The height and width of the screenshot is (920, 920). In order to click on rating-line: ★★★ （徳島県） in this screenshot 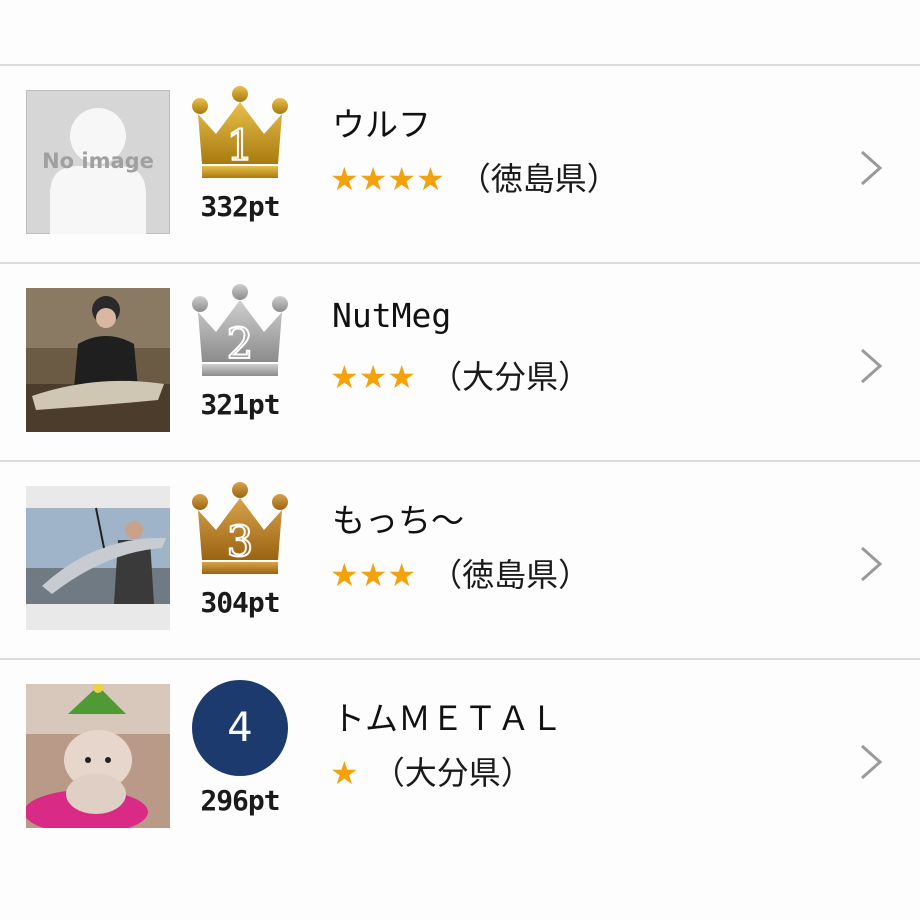, I will do `click(460, 573)`.